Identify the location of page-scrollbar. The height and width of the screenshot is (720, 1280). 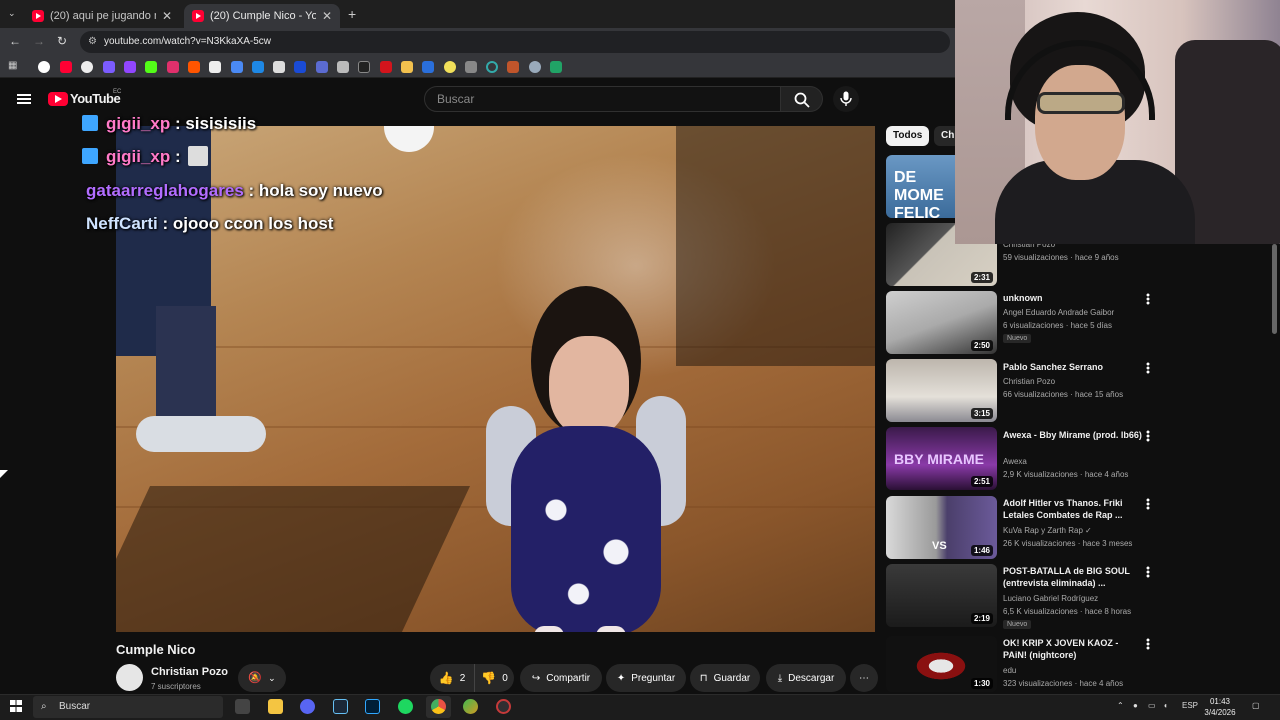
(1274, 289).